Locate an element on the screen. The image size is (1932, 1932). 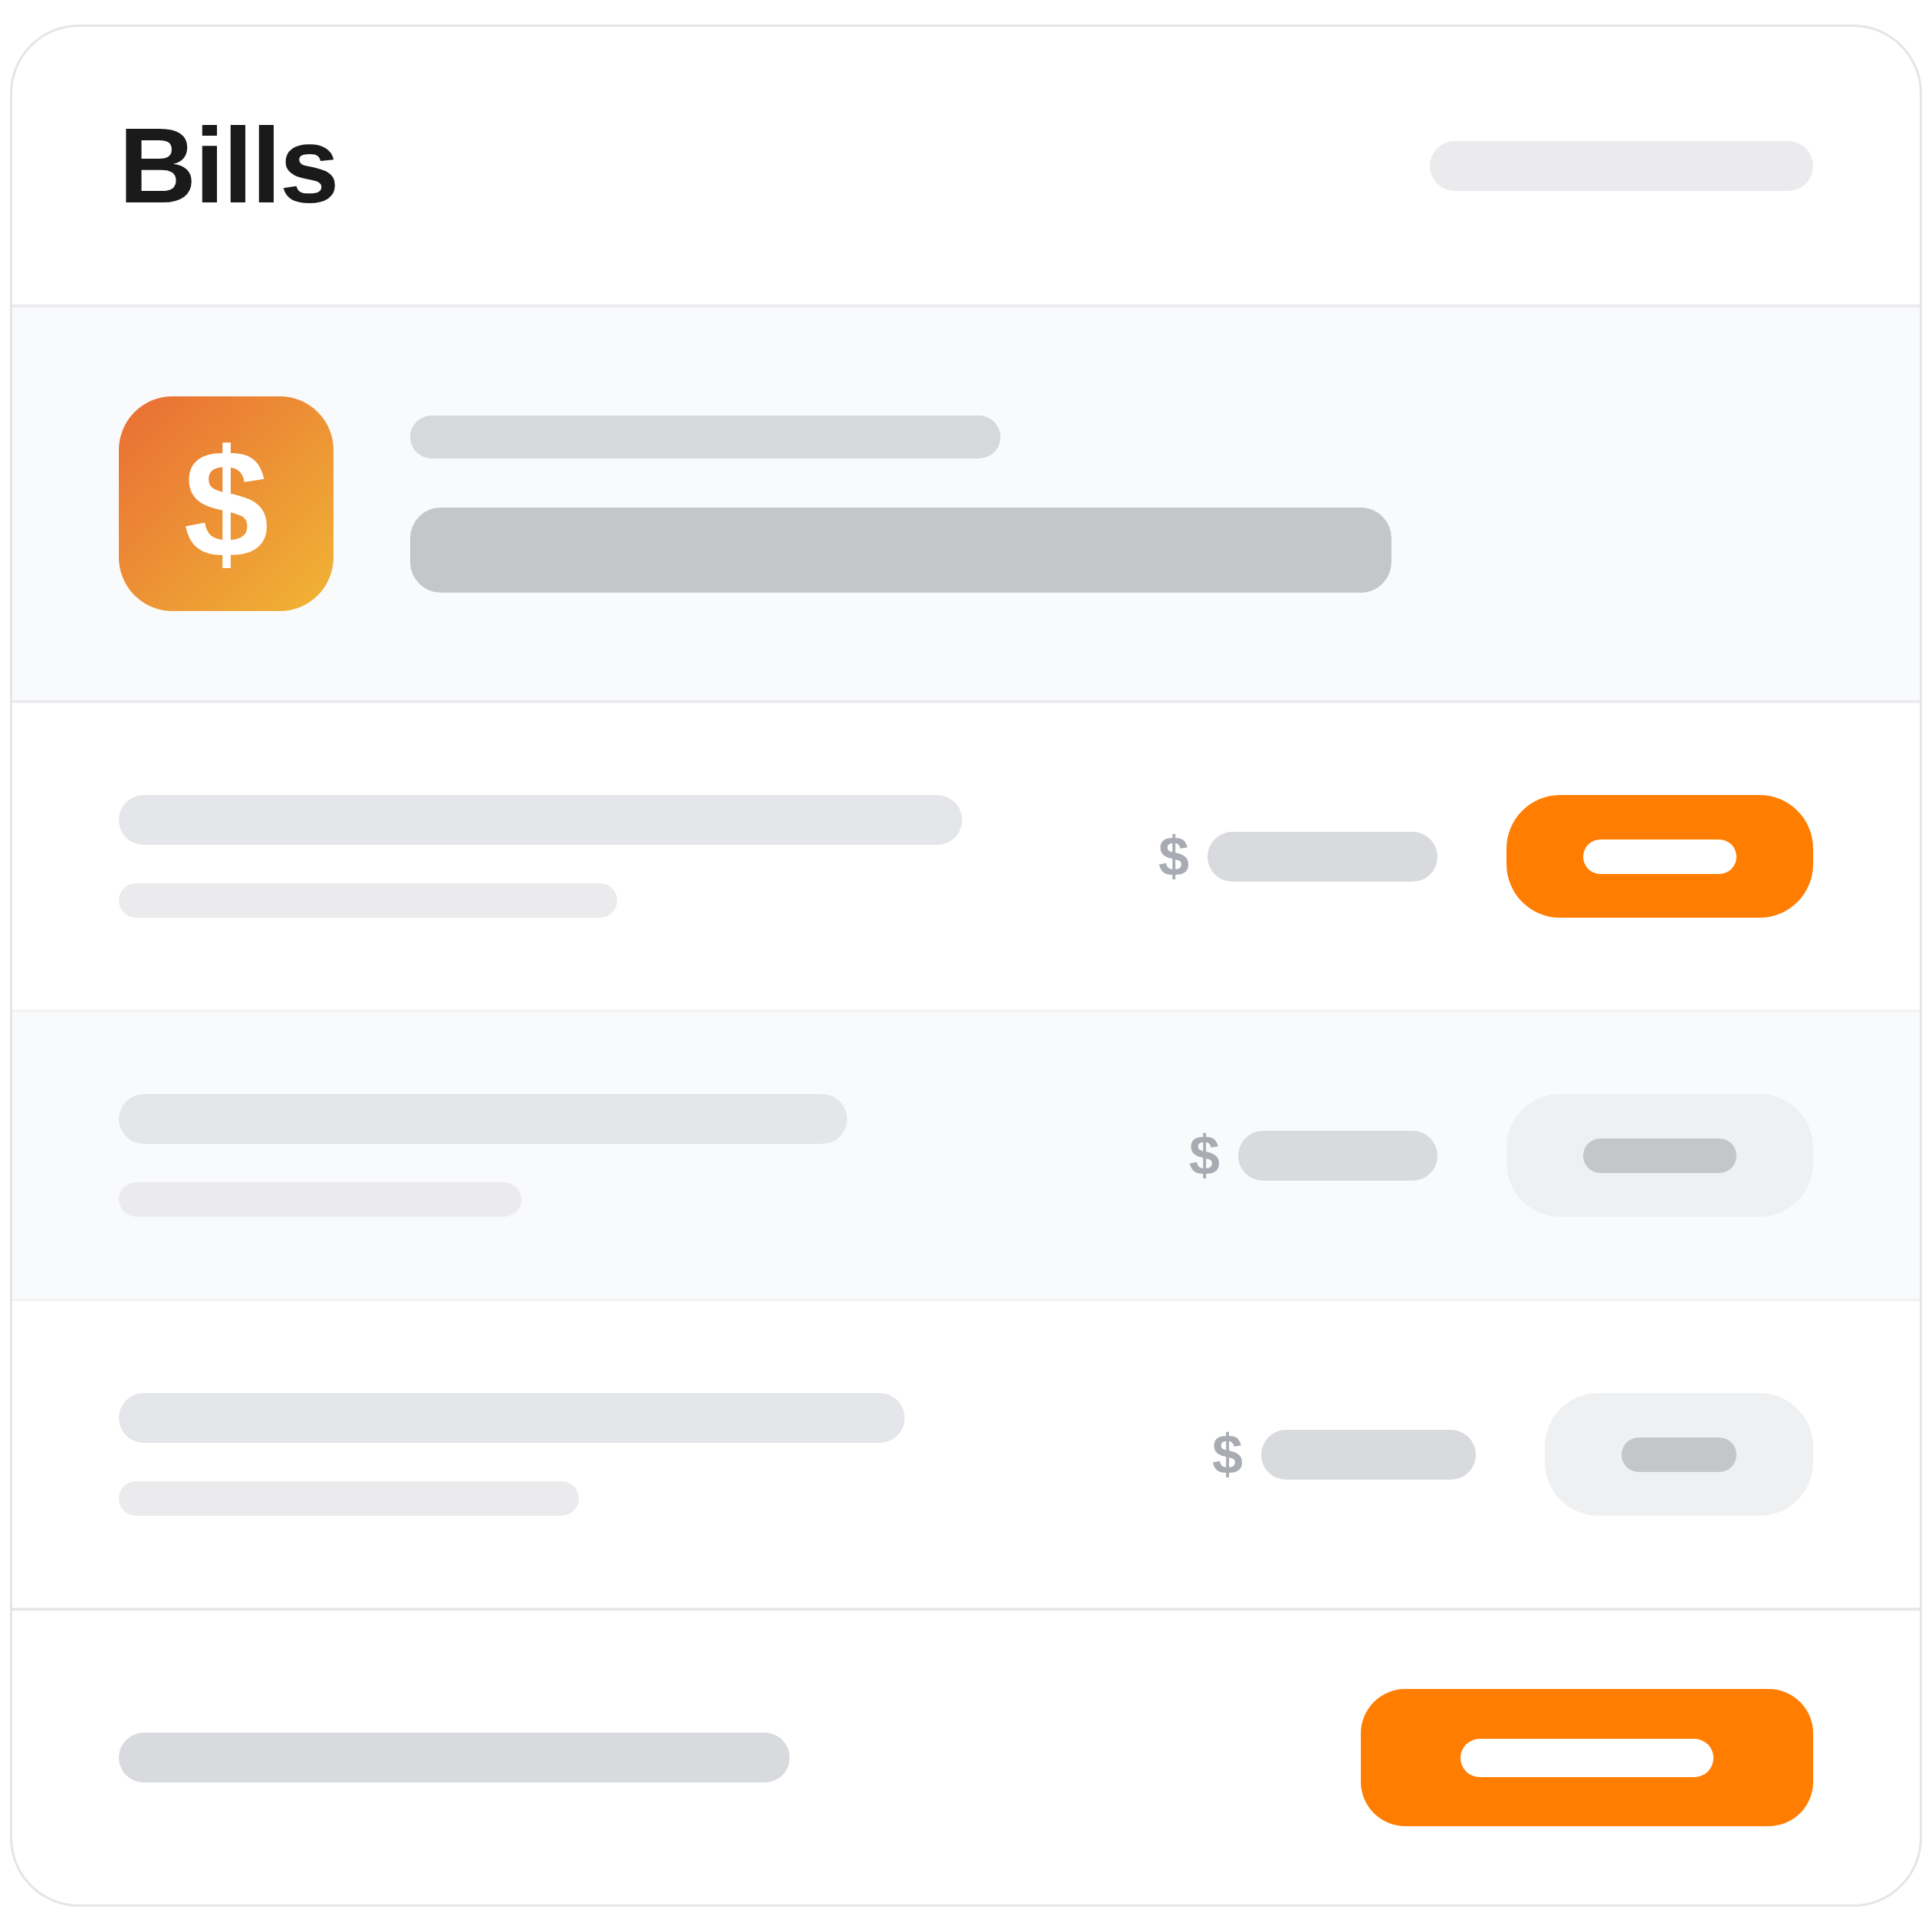
primary-button is located at coordinates (1587, 1757).